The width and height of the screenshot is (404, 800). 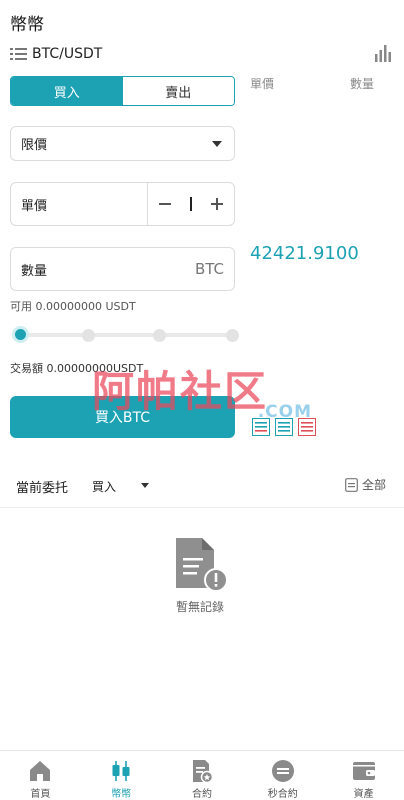 I want to click on all-orders-label: 全部, so click(x=373, y=485).